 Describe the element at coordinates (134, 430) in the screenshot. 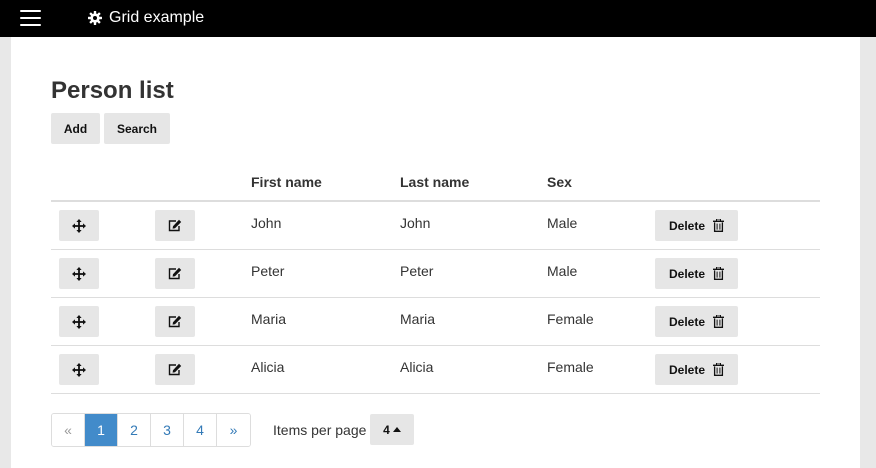

I see `pagination-page-2: 2` at that location.